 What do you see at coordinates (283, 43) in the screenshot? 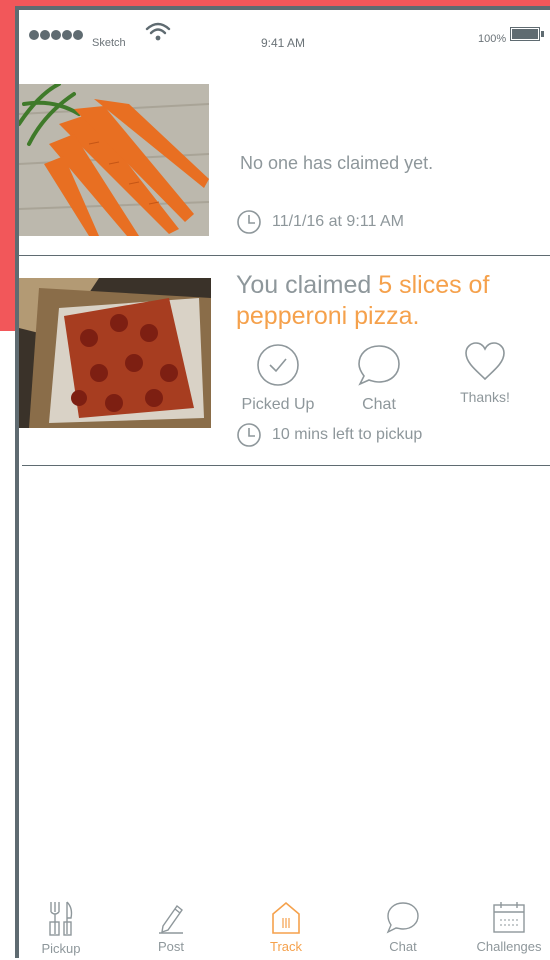
I see `status-time: 9:41 AM` at bounding box center [283, 43].